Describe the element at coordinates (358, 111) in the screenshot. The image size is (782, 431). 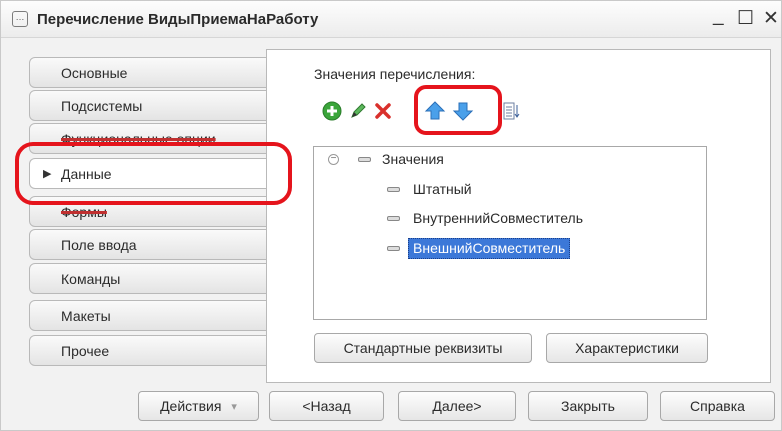
I see `edit-icon` at that location.